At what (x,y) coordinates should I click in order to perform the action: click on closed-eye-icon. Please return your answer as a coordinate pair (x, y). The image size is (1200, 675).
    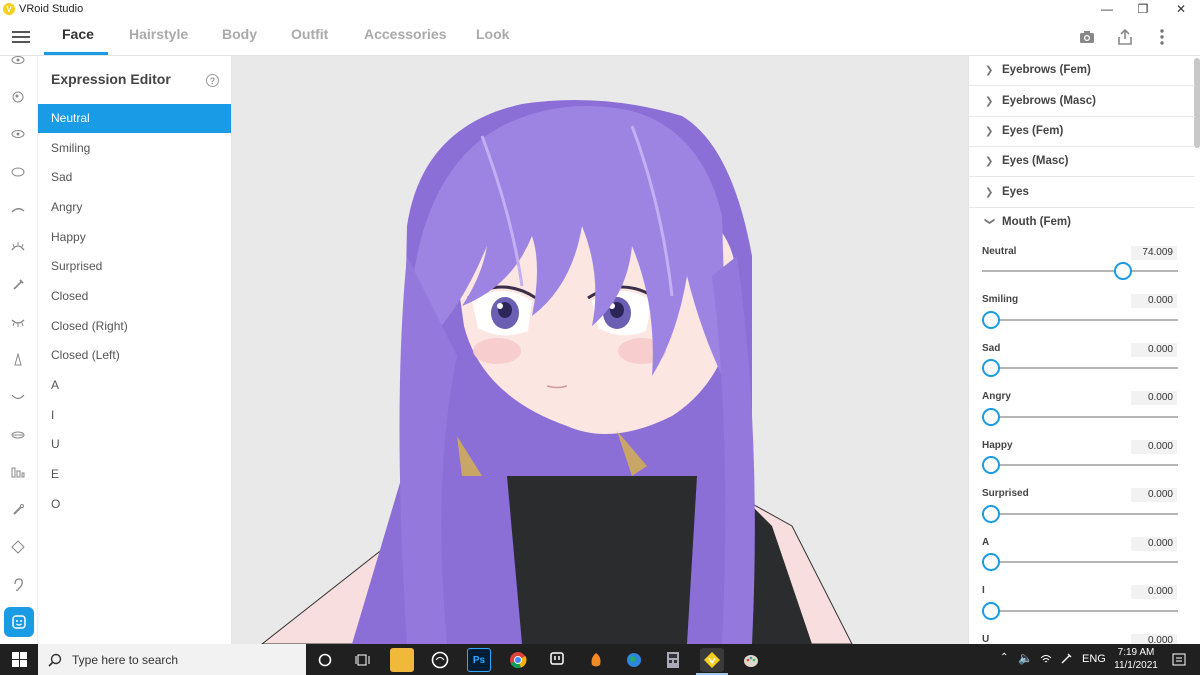
    Looking at the image, I should click on (18, 322).